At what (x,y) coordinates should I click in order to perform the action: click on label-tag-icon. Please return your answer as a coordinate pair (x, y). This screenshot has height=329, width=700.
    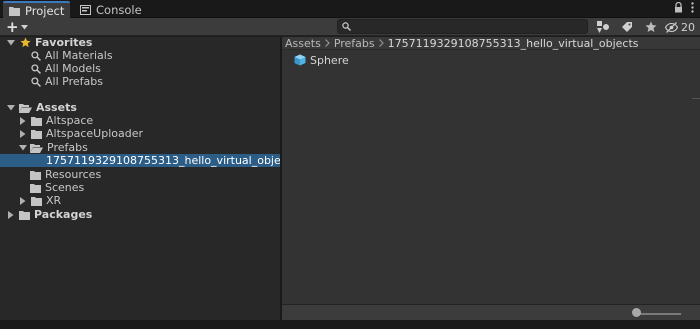
    Looking at the image, I should click on (627, 27).